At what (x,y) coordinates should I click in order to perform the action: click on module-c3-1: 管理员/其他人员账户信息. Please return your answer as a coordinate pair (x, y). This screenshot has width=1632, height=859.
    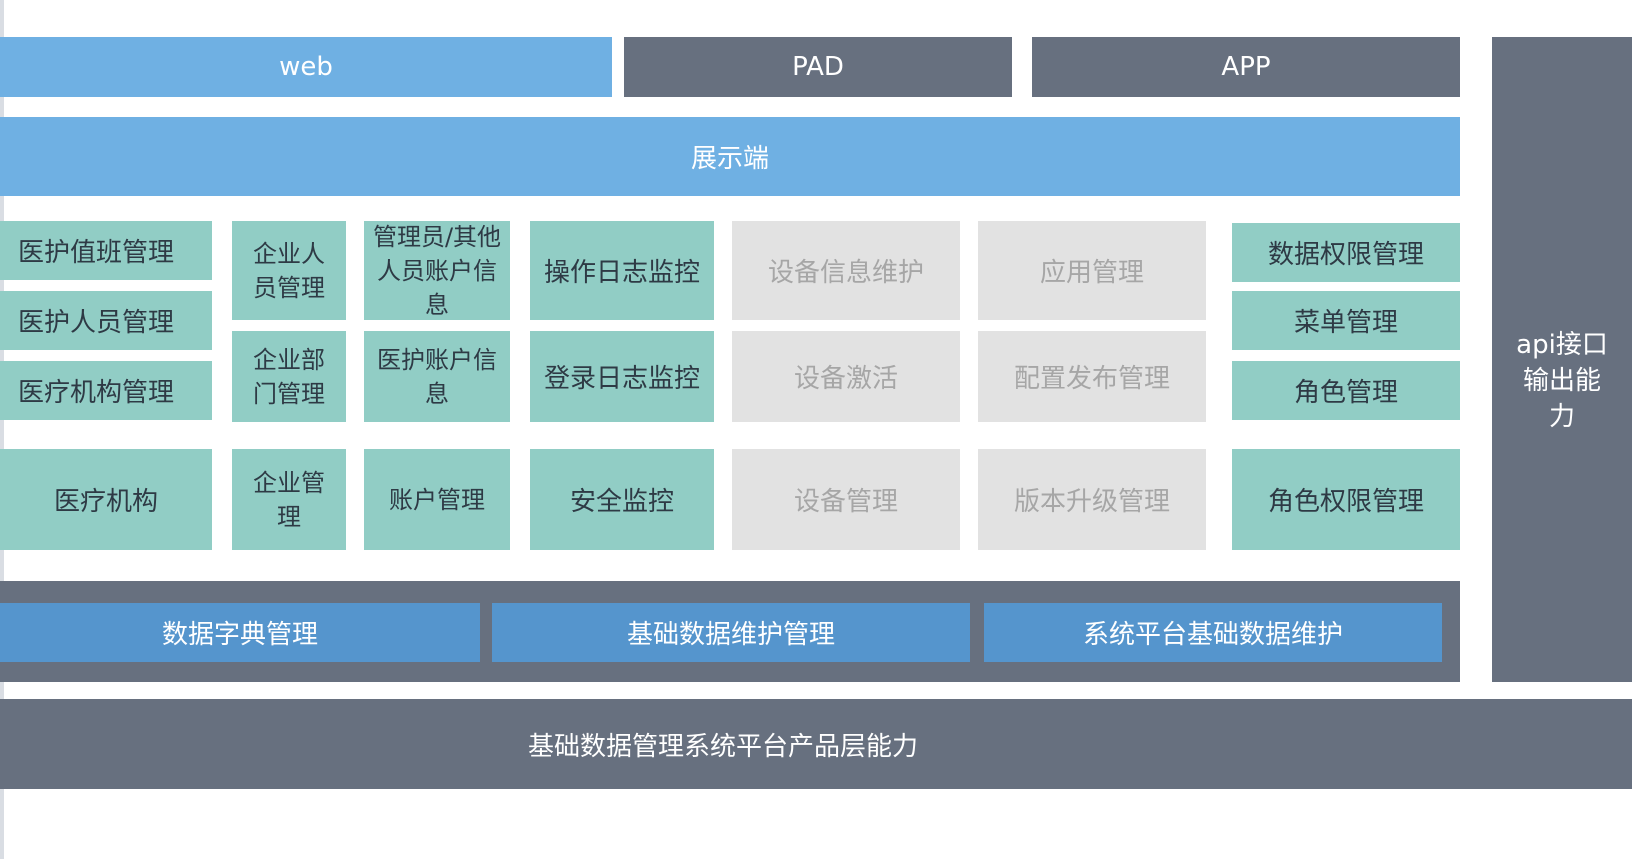
    Looking at the image, I should click on (437, 270).